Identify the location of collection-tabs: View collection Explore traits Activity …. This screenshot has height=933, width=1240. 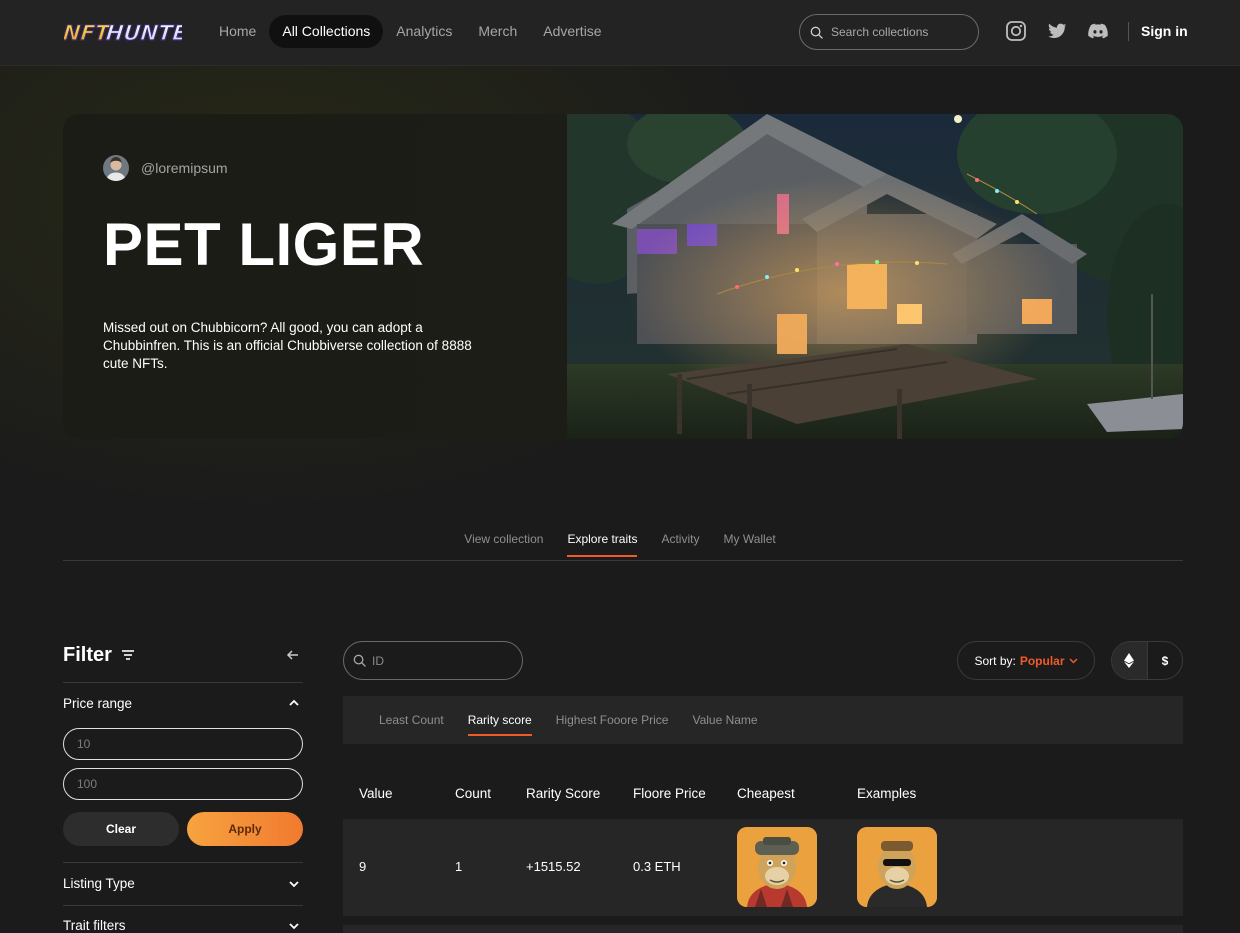
(620, 544).